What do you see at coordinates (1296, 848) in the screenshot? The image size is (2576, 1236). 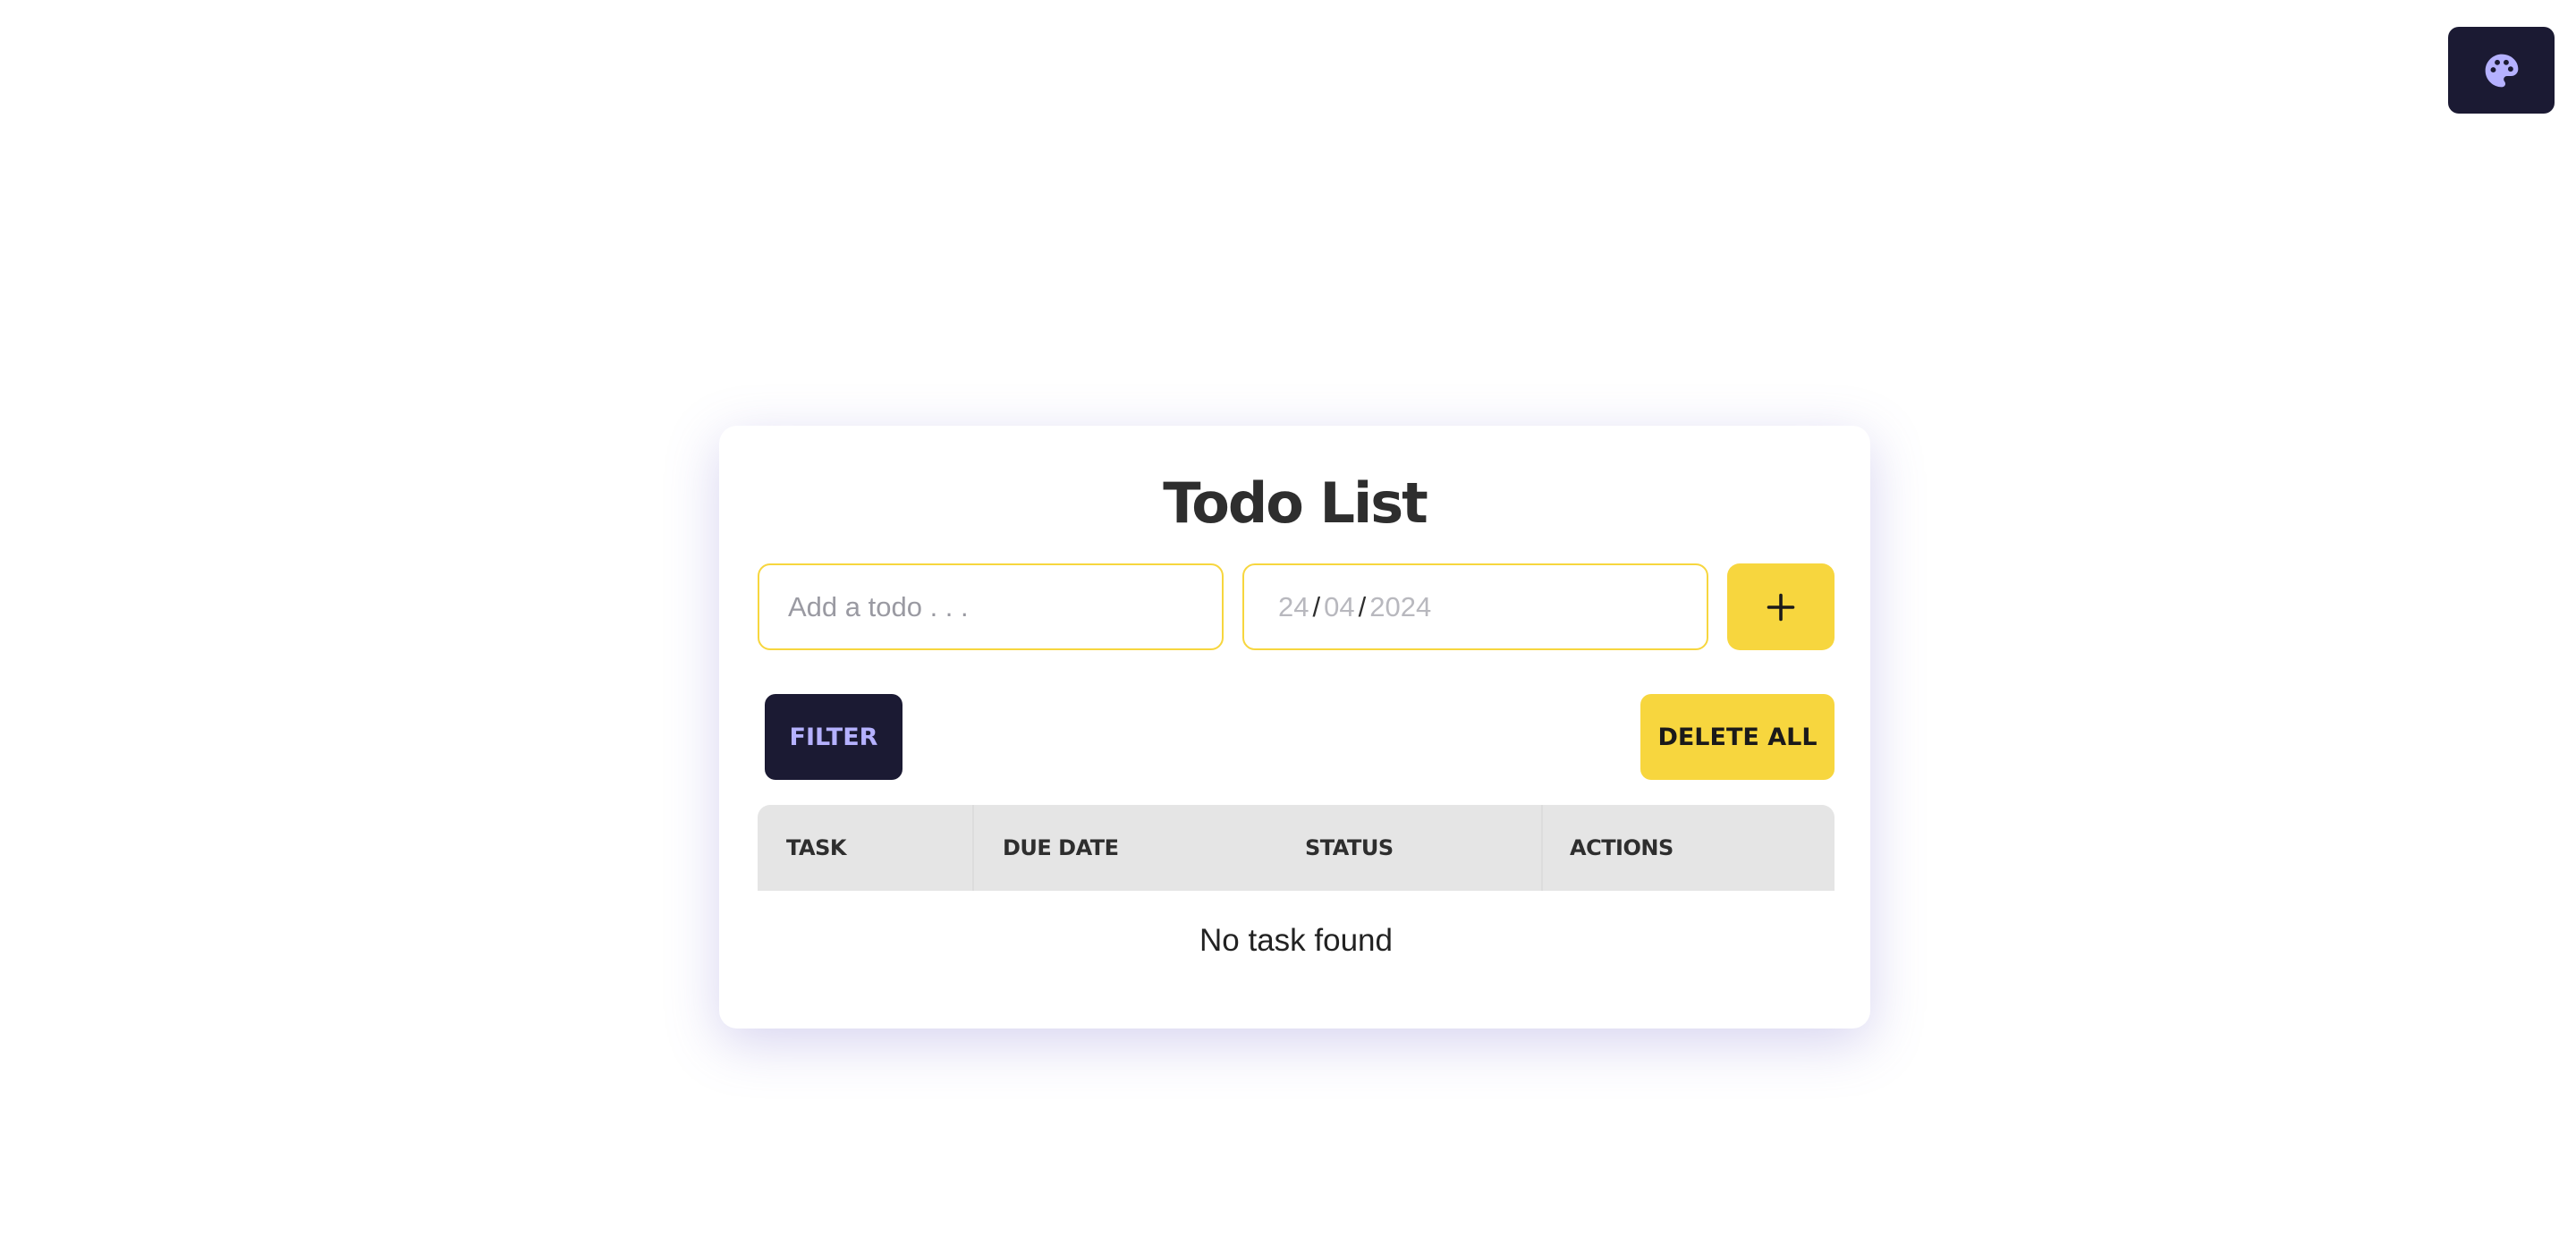 I see `table-header: TASK DUE DATE STATUS ACTIONS` at bounding box center [1296, 848].